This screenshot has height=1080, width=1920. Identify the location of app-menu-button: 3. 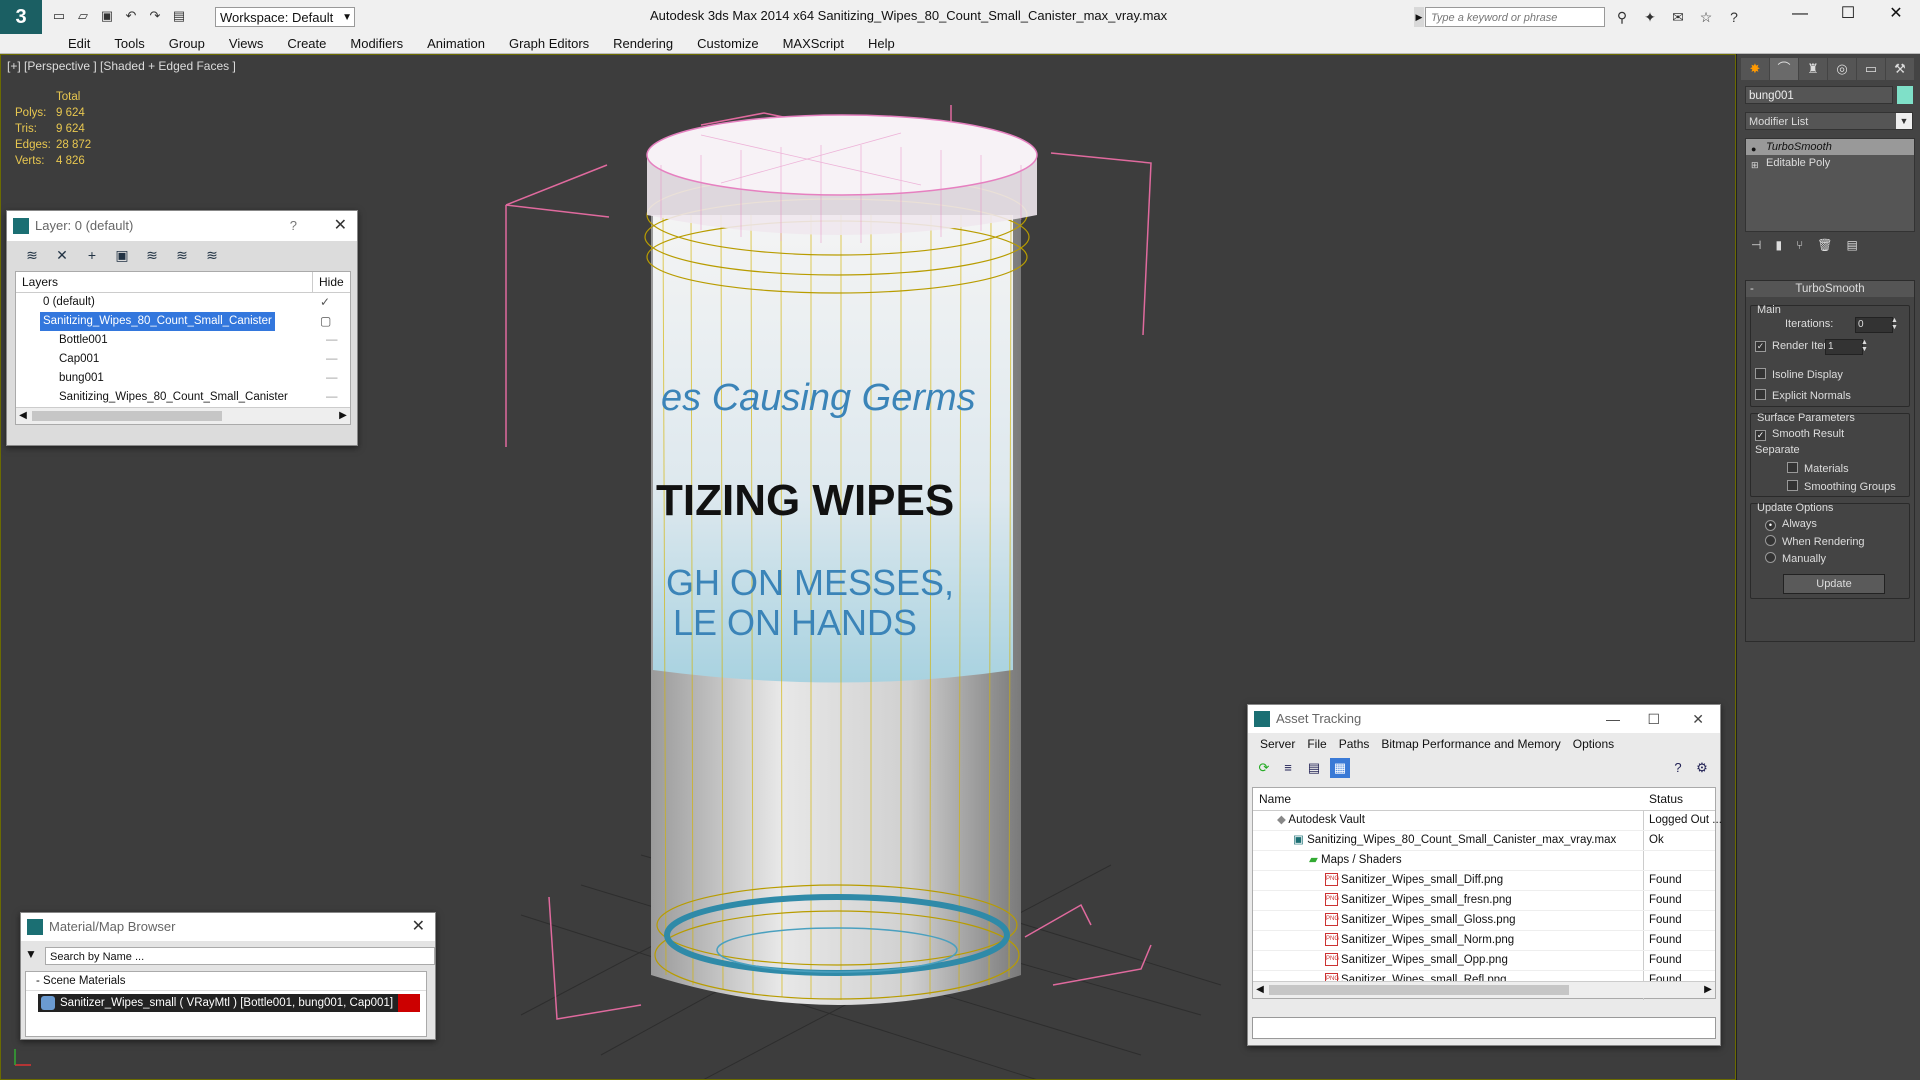
(21, 17).